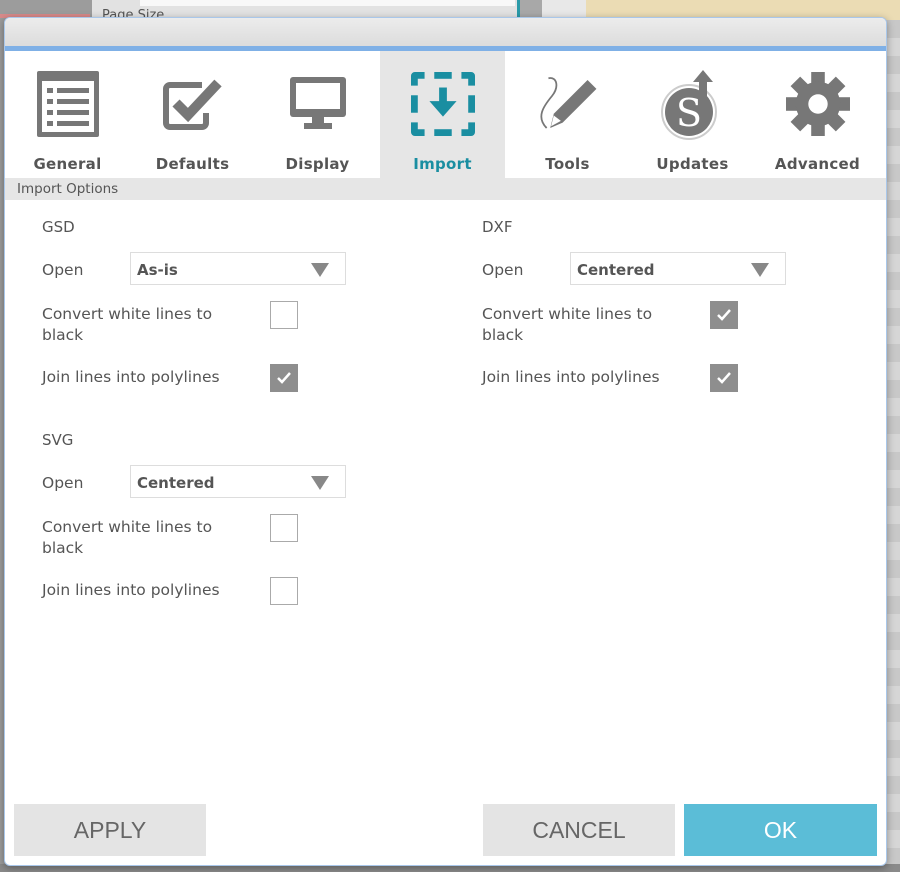  What do you see at coordinates (818, 104) in the screenshot?
I see `gear-icon` at bounding box center [818, 104].